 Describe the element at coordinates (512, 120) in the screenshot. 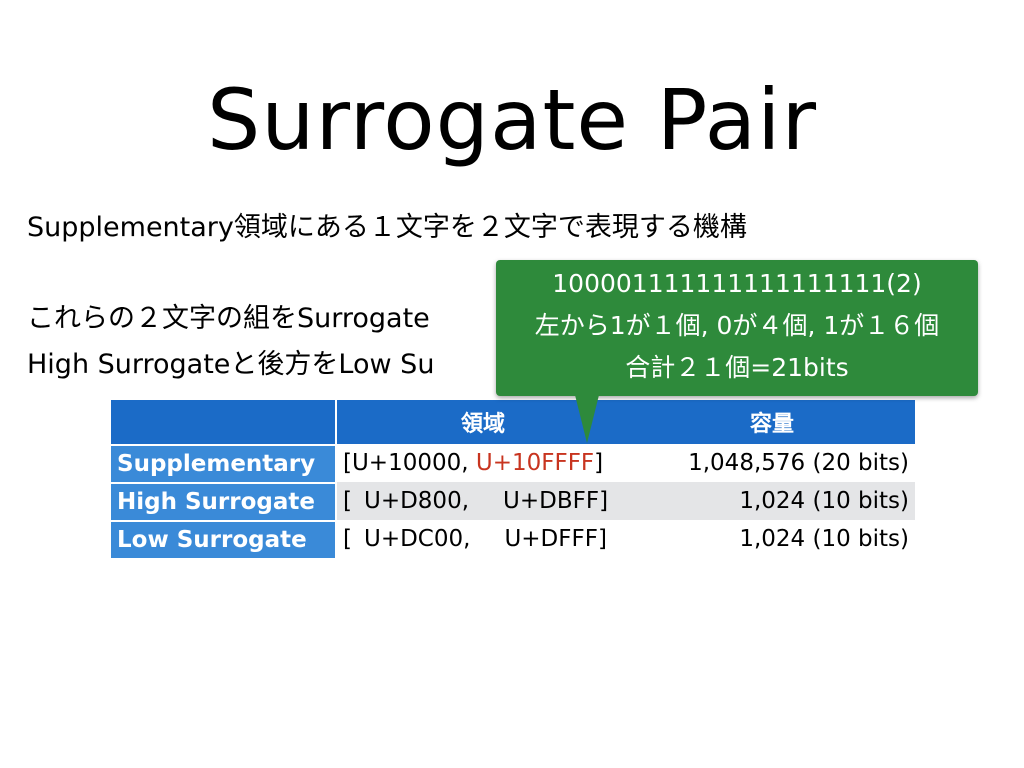

I see `slide-title: Surrogate Pair` at that location.